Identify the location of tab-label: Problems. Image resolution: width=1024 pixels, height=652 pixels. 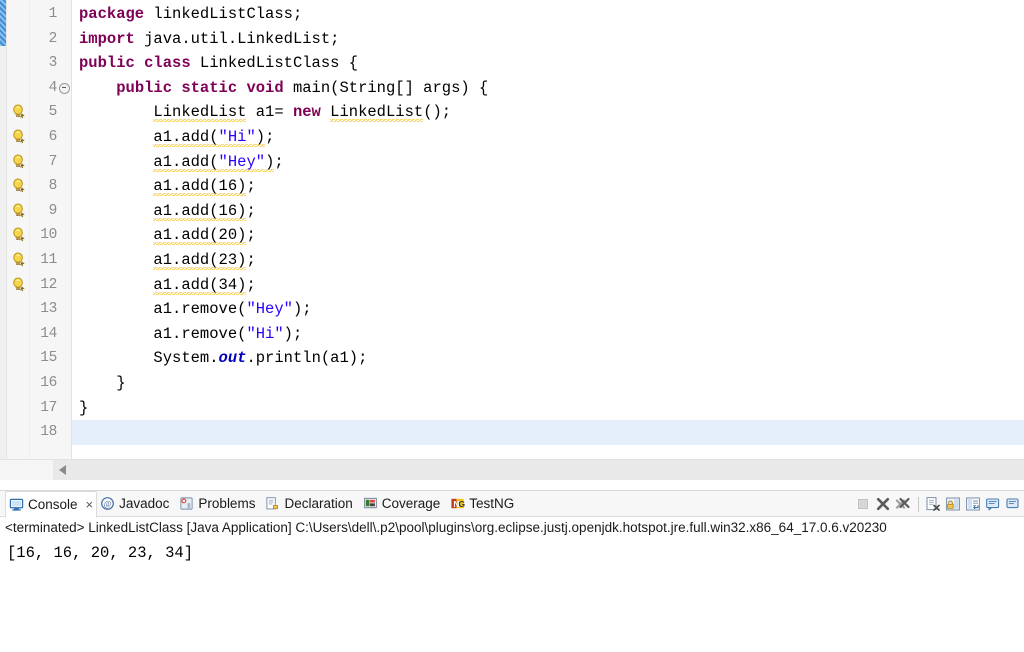
(227, 503).